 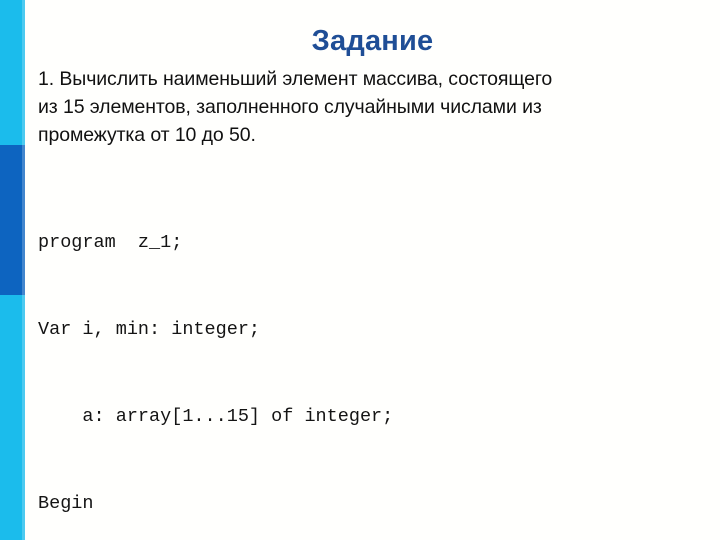 What do you see at coordinates (147, 135) in the screenshot?
I see `task-description-line: промежутка от 10 до 50.` at bounding box center [147, 135].